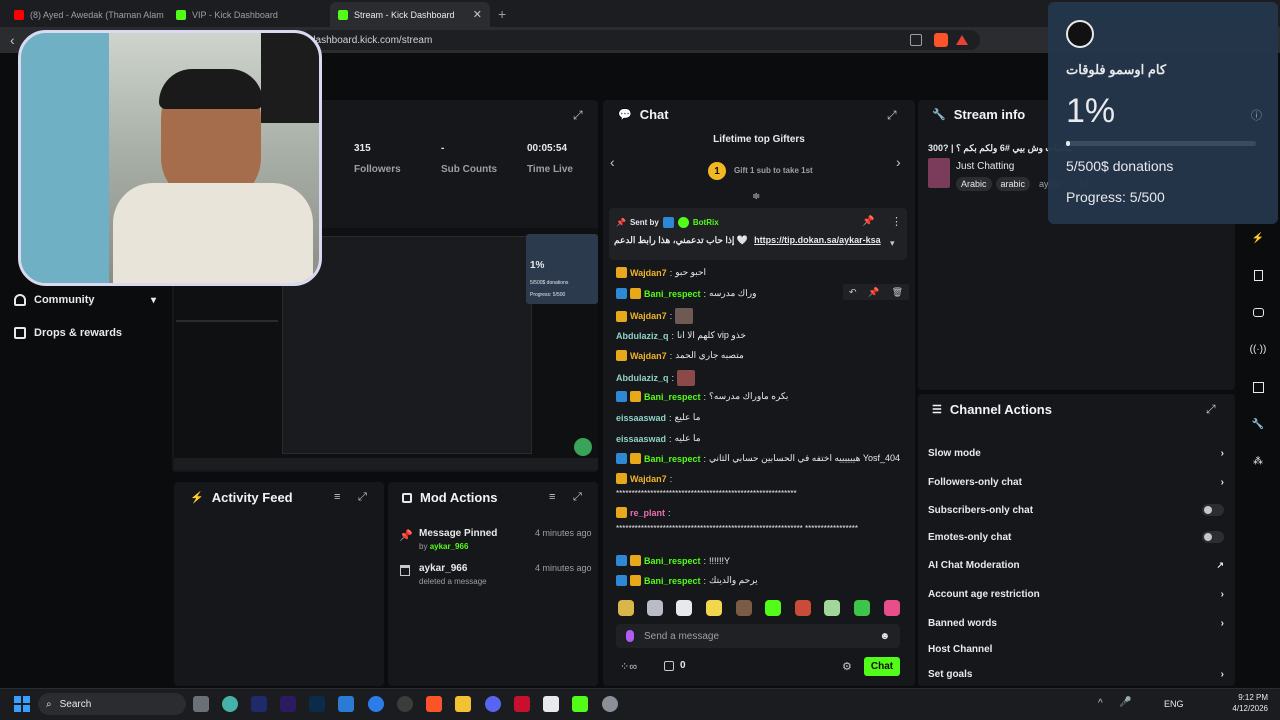 The width and height of the screenshot is (1280, 720). What do you see at coordinates (853, 292) in the screenshot?
I see `reply-icon: ↶` at bounding box center [853, 292].